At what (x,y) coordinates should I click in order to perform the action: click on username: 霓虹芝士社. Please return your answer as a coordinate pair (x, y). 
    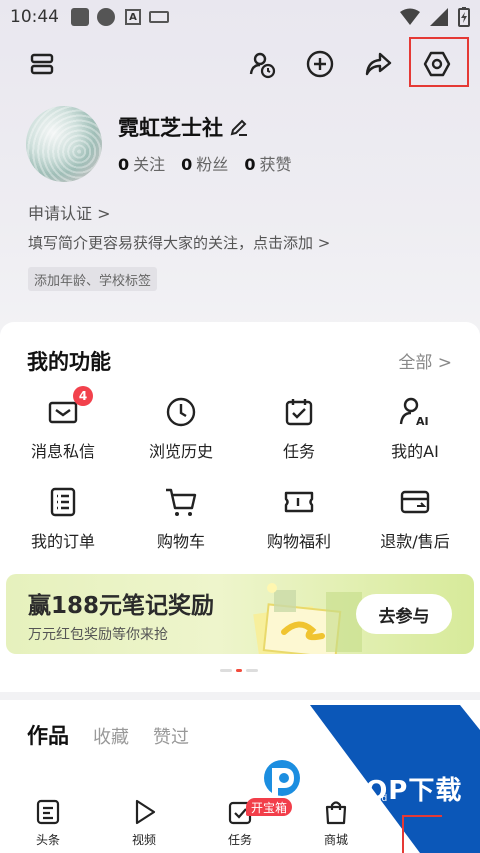
    Looking at the image, I should click on (183, 127).